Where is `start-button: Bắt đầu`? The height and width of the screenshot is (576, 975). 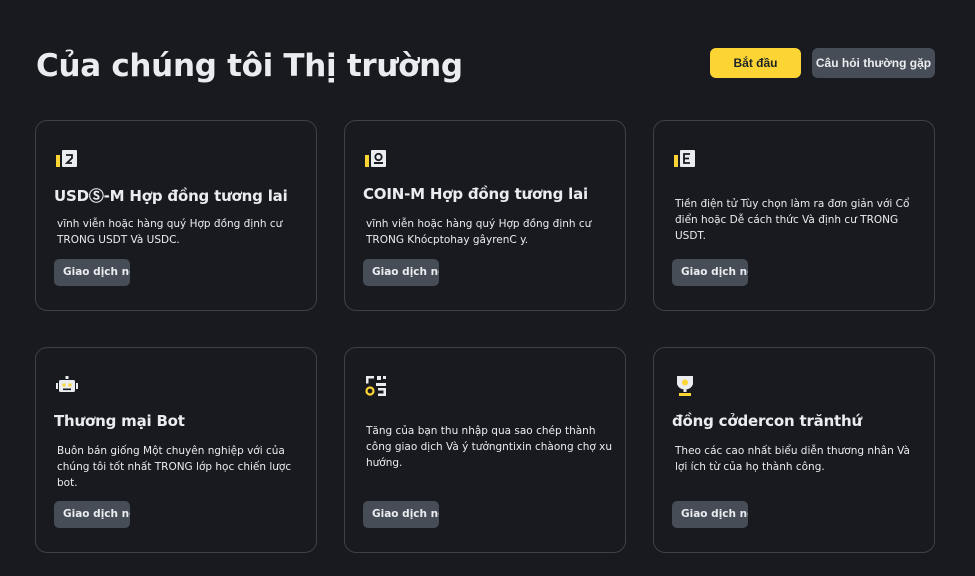 start-button: Bắt đầu is located at coordinates (755, 63).